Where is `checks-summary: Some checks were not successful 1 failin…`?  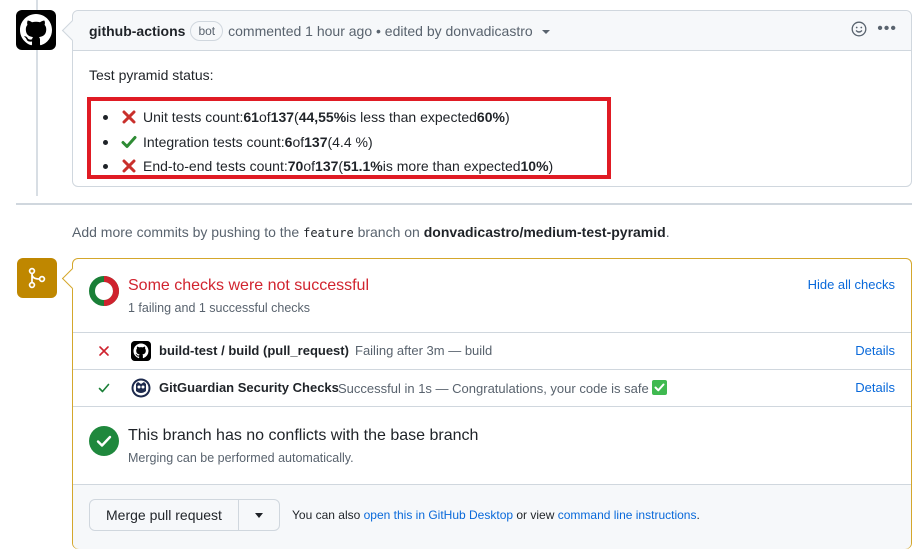 checks-summary: Some checks were not successful 1 failin… is located at coordinates (492, 296).